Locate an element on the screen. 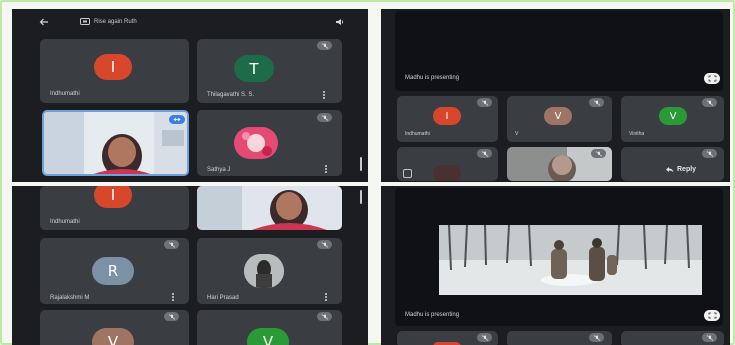  shared-video-image is located at coordinates (570, 260).